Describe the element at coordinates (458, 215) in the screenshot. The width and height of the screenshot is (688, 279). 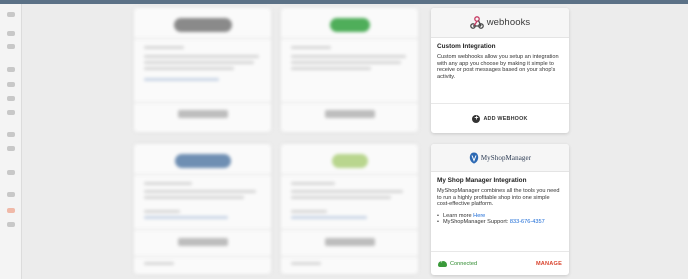
I see `learn-more-text: Learn more` at that location.